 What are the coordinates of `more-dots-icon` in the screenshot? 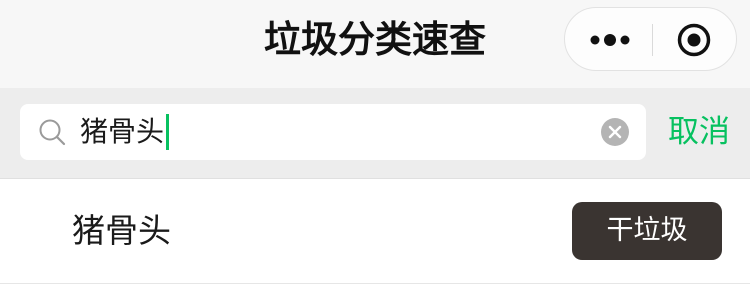 It's located at (610, 40).